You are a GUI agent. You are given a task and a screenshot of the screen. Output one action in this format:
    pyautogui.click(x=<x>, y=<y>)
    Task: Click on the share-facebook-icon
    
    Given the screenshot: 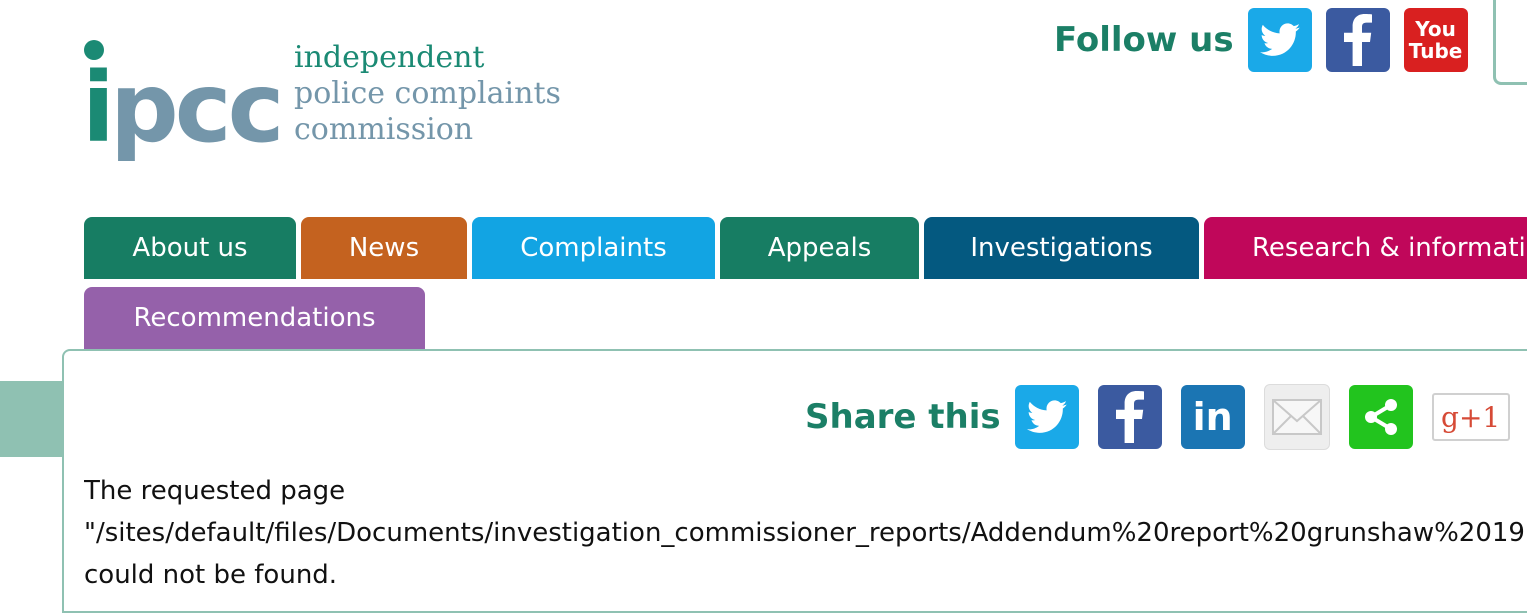 What is the action you would take?
    pyautogui.click(x=1129, y=417)
    